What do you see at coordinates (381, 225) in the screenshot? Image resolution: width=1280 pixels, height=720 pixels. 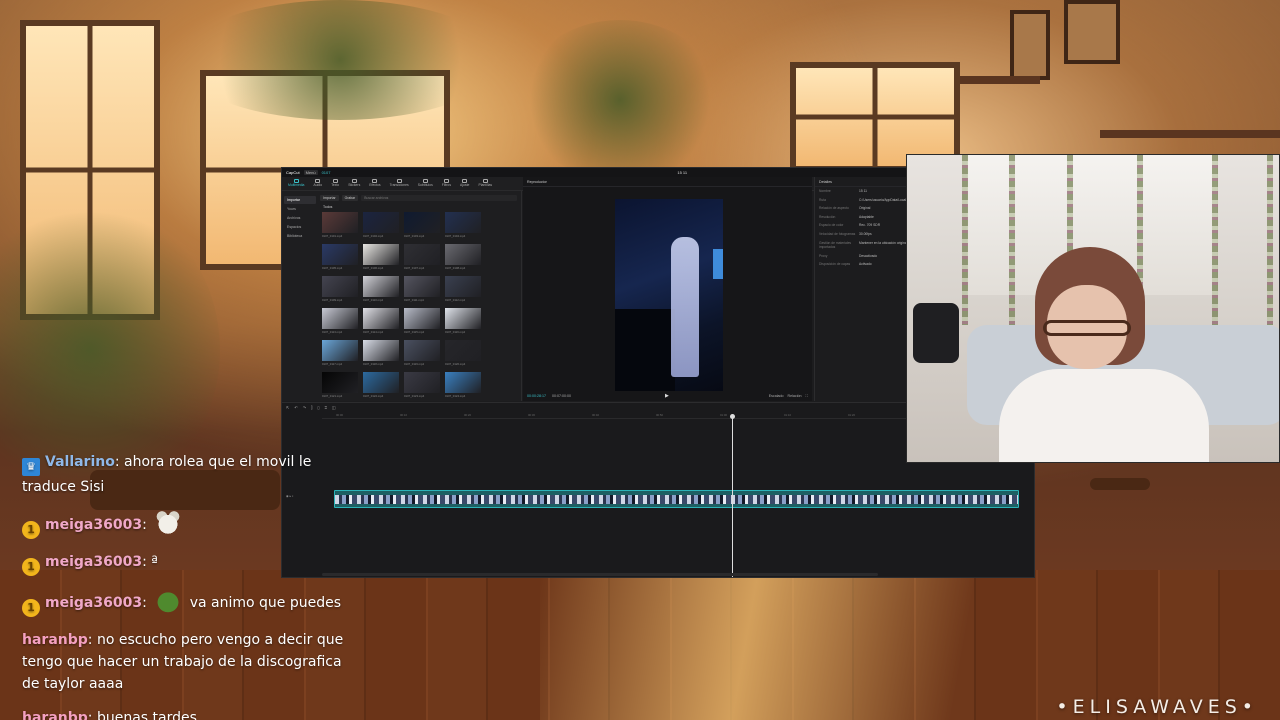 I see `media-thumbnail: 0107_0102.mp4` at bounding box center [381, 225].